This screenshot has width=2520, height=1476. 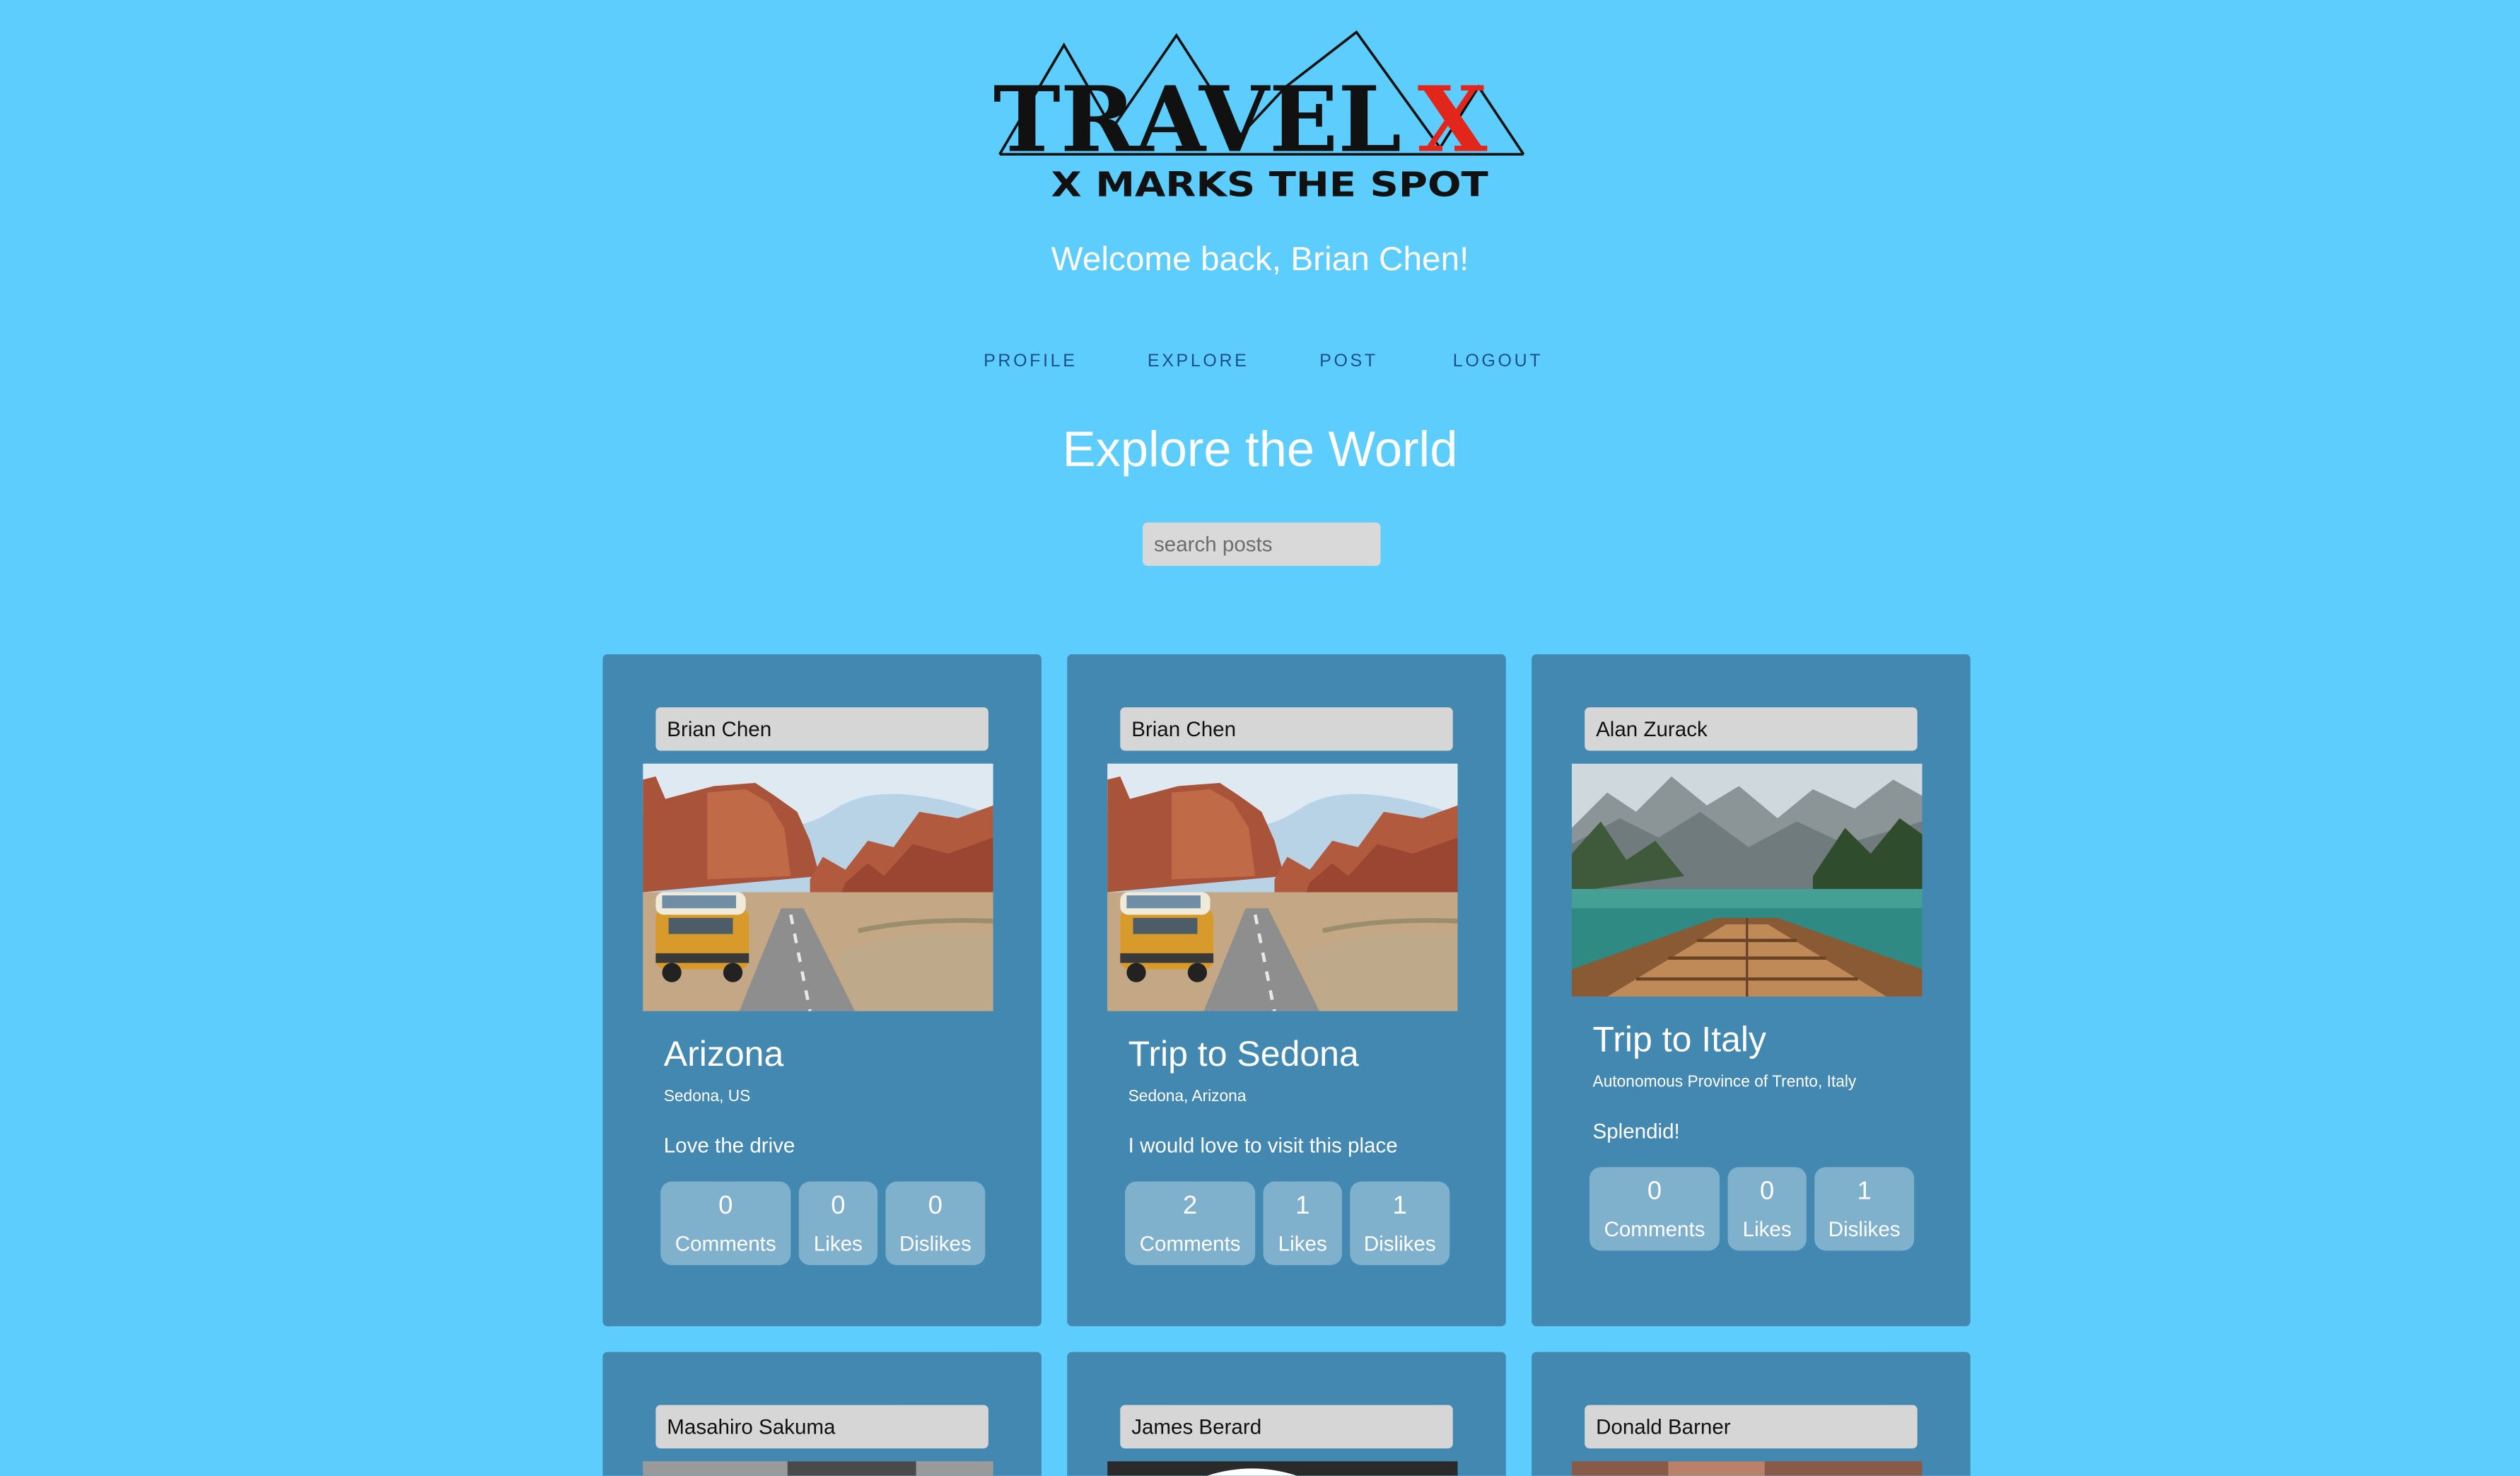 I want to click on post-title: Trip to Sedona, so click(x=1243, y=1053).